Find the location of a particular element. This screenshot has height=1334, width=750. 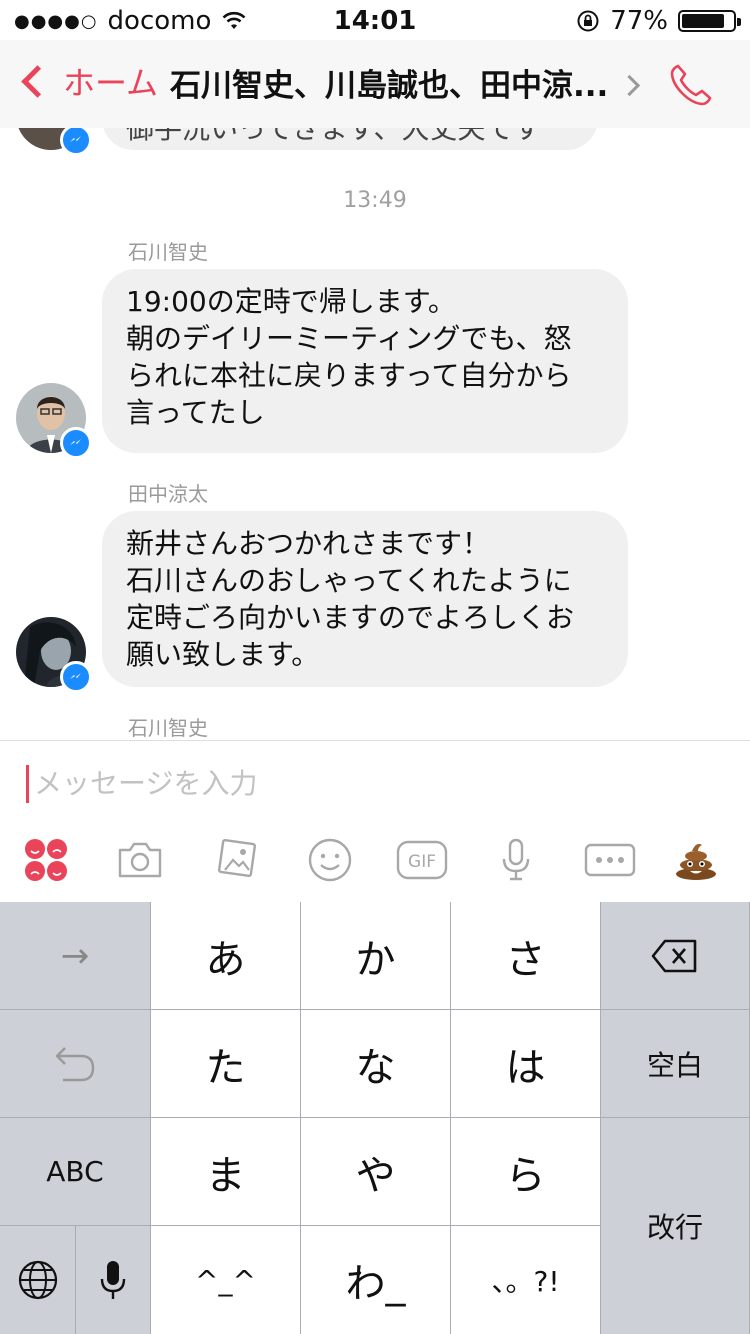

back-button: ホーム is located at coordinates (86, 81).